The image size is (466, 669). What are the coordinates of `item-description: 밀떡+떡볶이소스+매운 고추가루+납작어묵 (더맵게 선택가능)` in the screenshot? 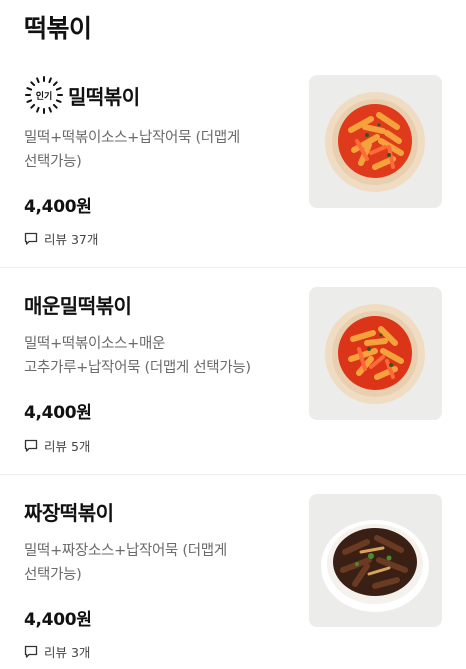 It's located at (159, 356).